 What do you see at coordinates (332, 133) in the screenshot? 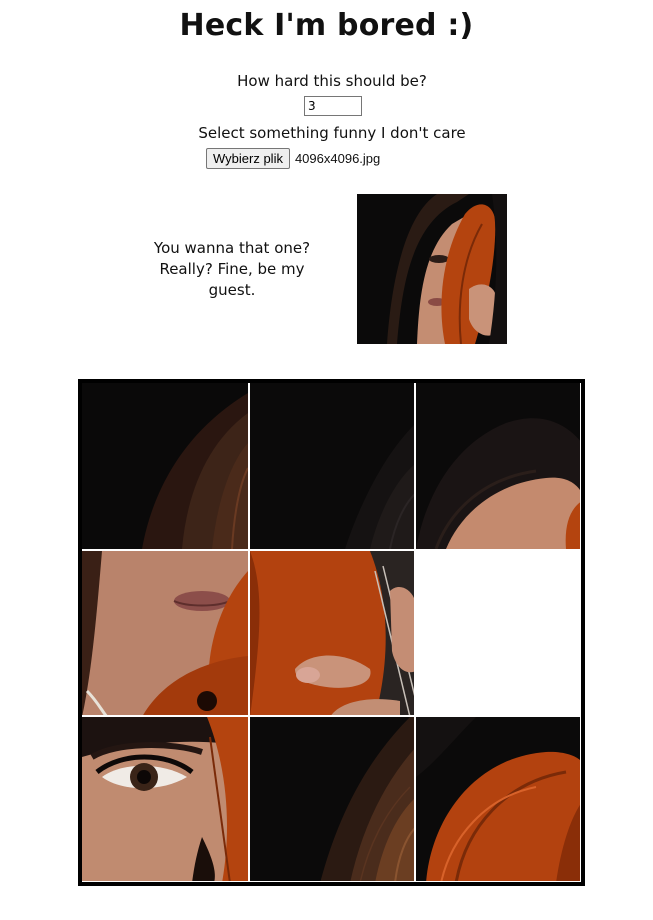
I see `file-picker-label: Select something funny I don't care` at bounding box center [332, 133].